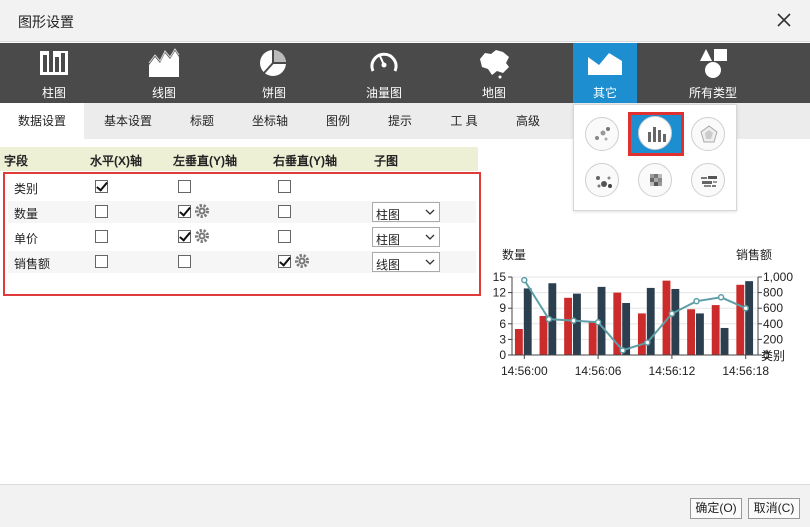 The width and height of the screenshot is (810, 527). Describe the element at coordinates (500, 277) in the screenshot. I see `left-tick-label: 15` at that location.